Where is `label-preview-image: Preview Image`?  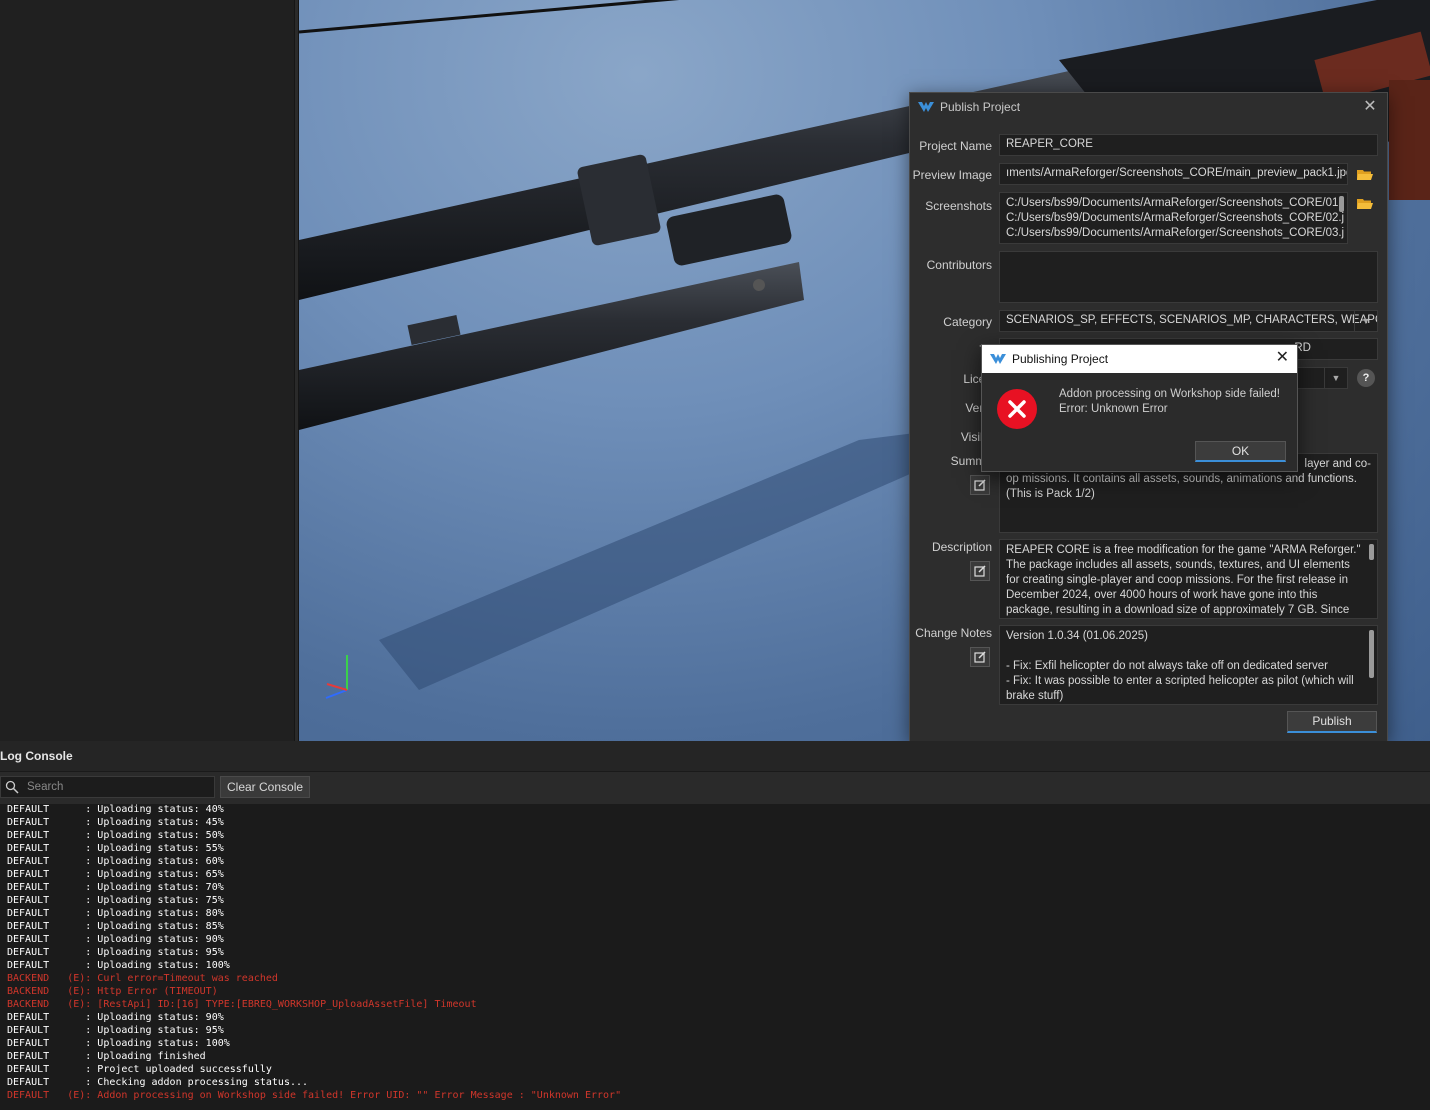
label-preview-image: Preview Image is located at coordinates (952, 175).